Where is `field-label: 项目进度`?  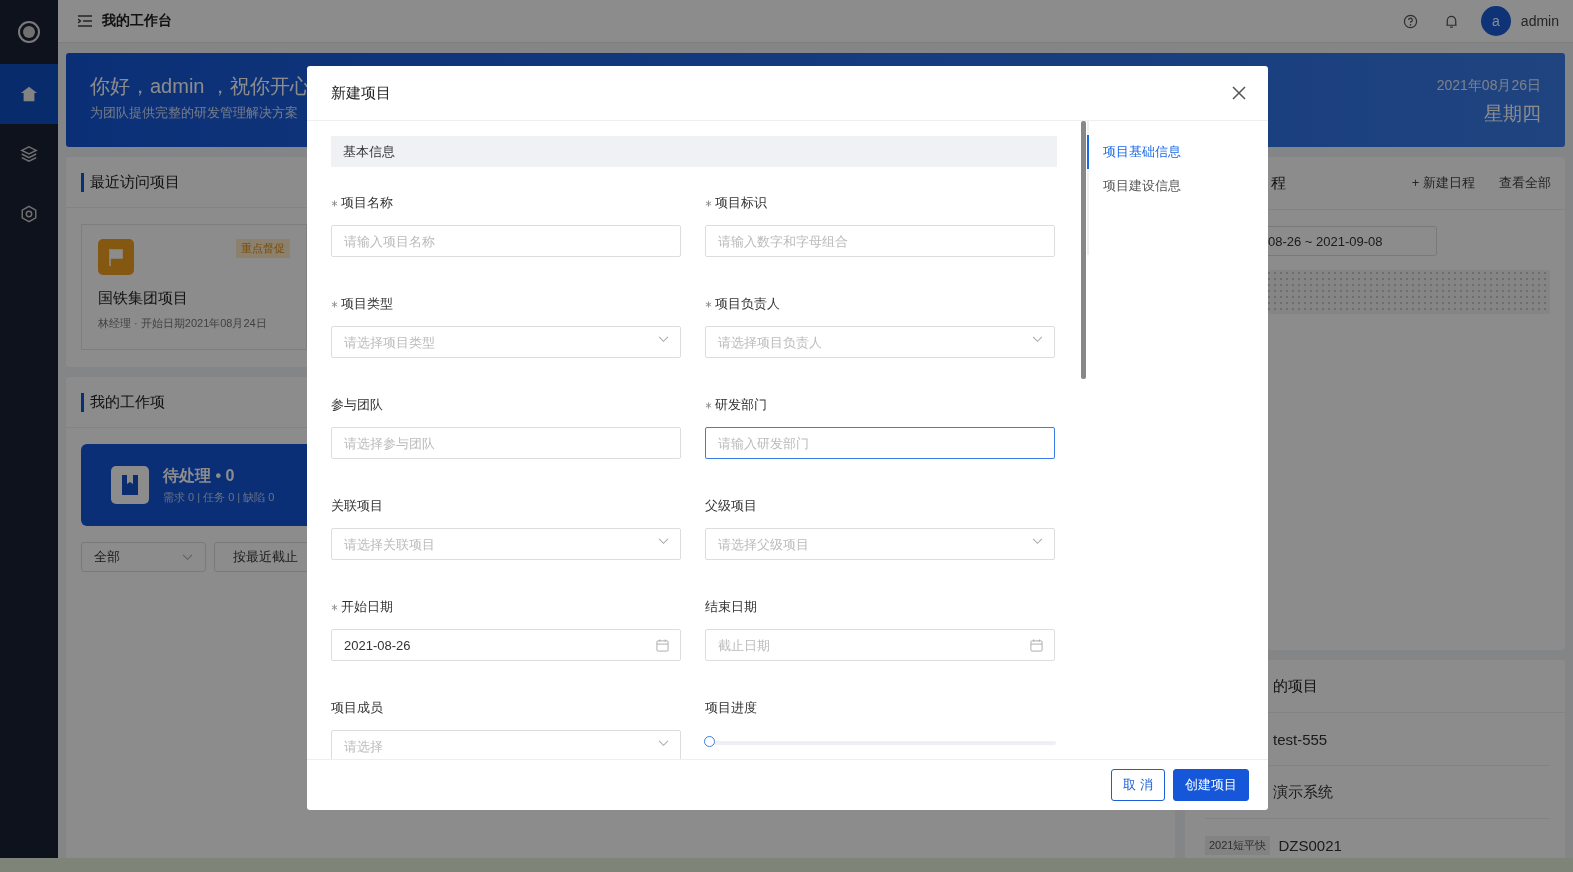 field-label: 项目进度 is located at coordinates (731, 708).